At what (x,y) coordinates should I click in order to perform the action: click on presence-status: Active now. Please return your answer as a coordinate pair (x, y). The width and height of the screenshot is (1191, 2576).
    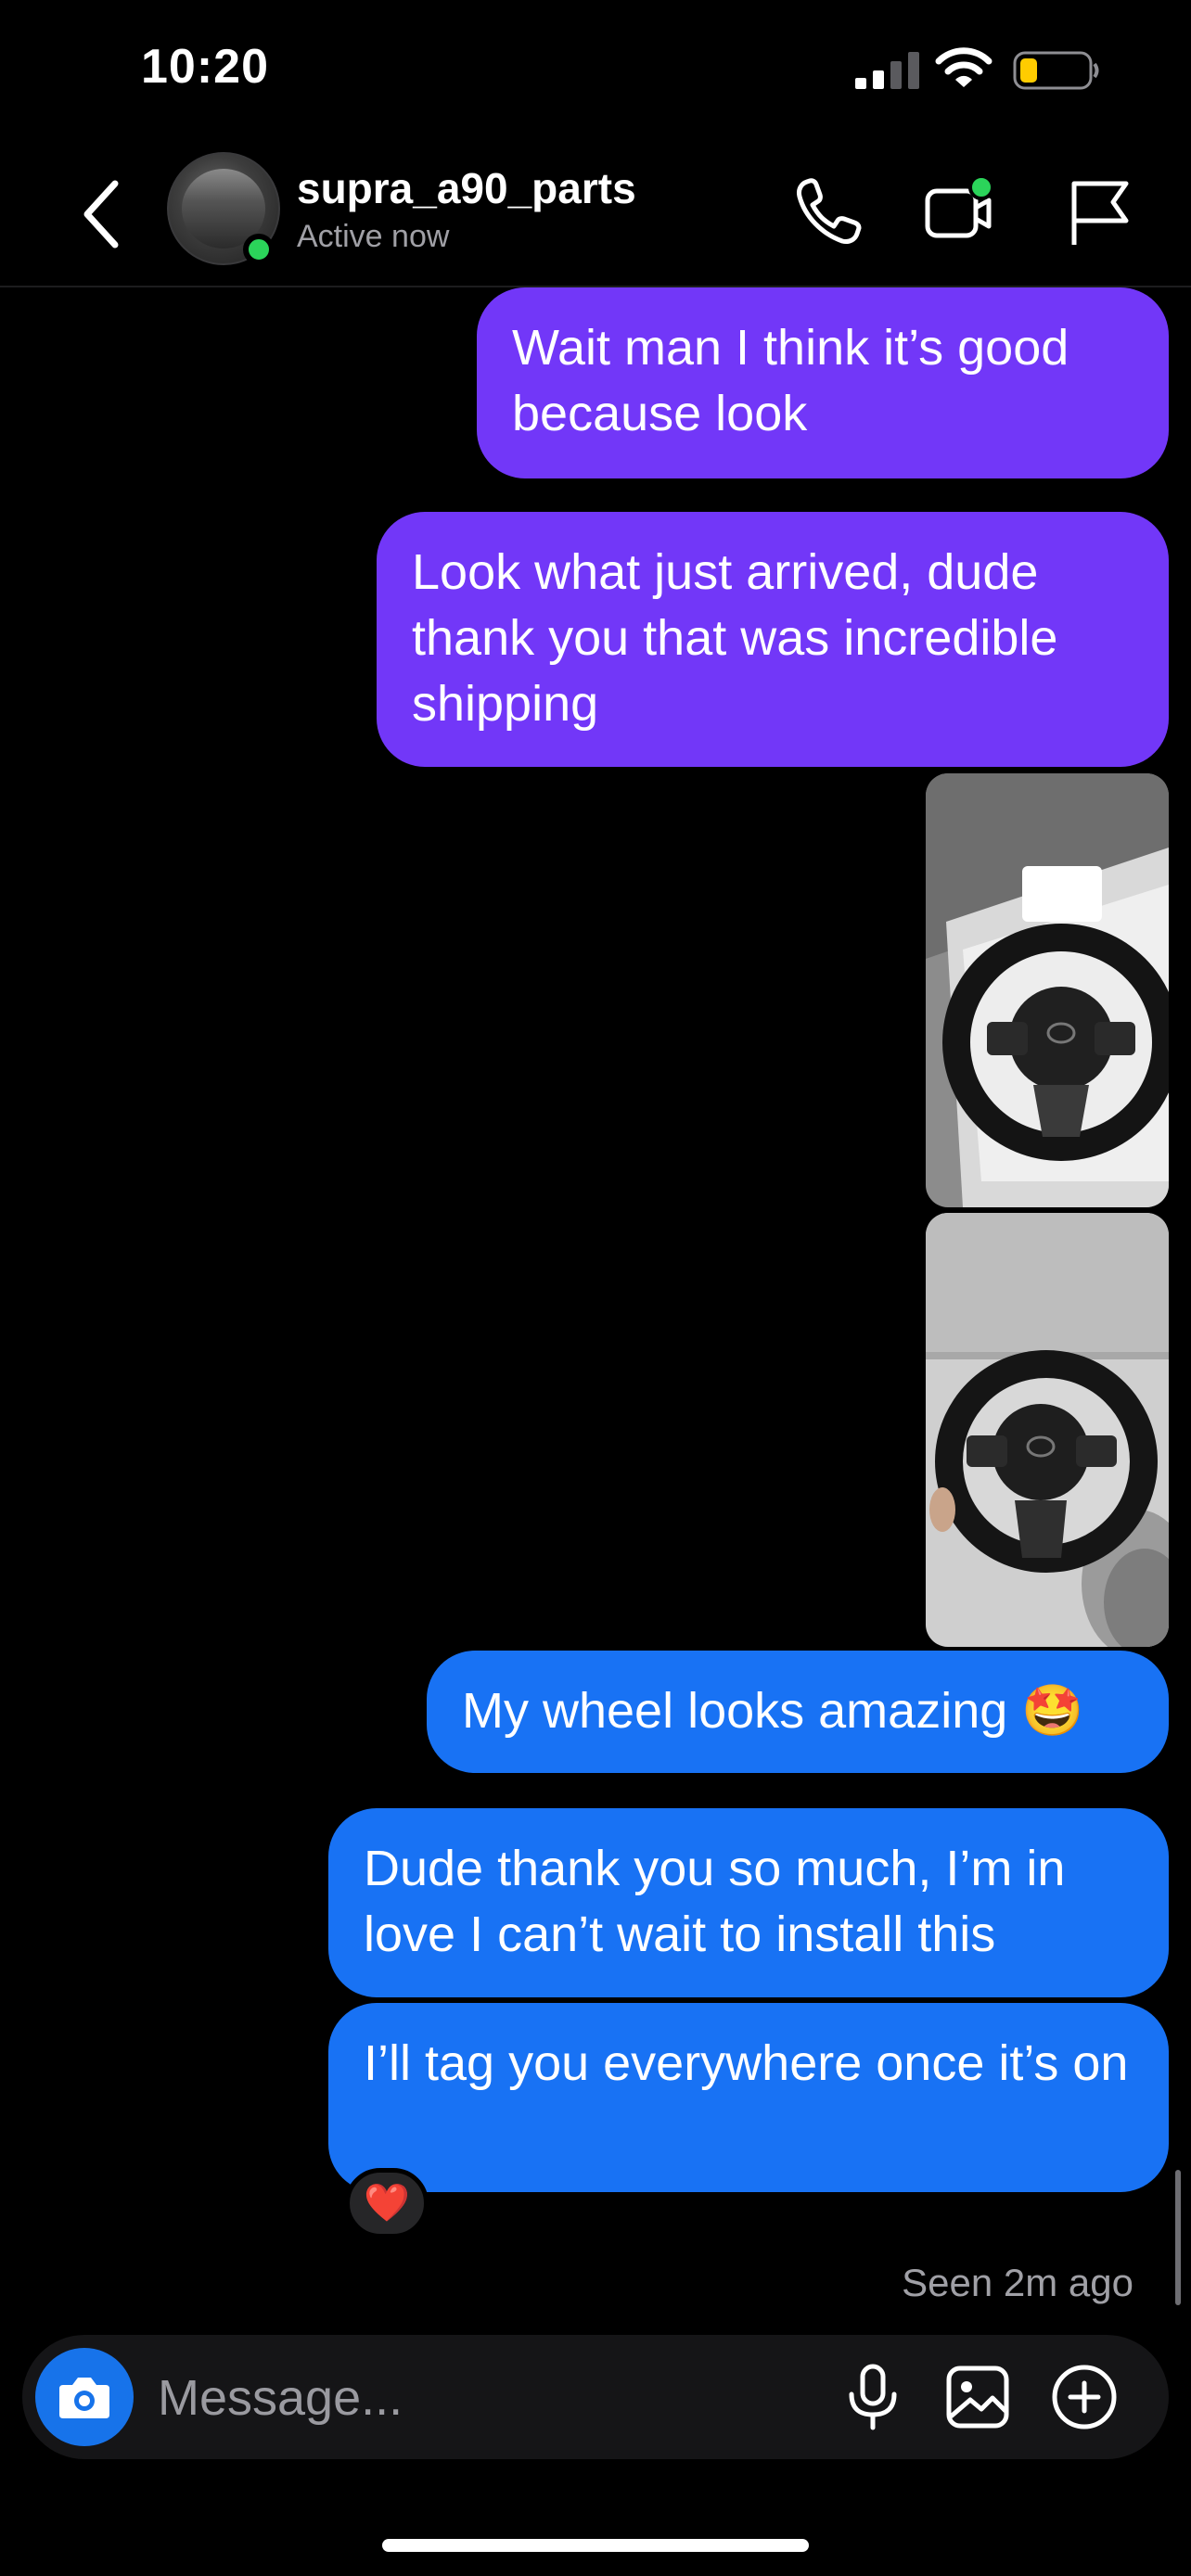
    Looking at the image, I should click on (373, 237).